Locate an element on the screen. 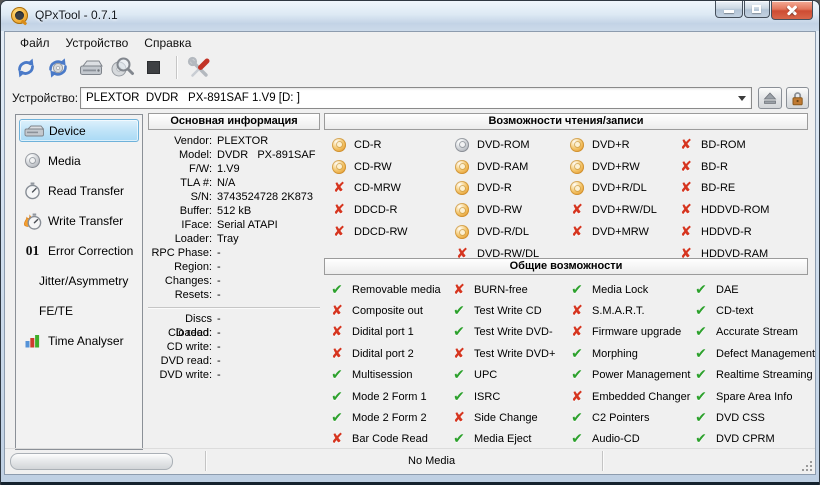  rw-capabilities-title: Возможности чтения/записи is located at coordinates (566, 121).